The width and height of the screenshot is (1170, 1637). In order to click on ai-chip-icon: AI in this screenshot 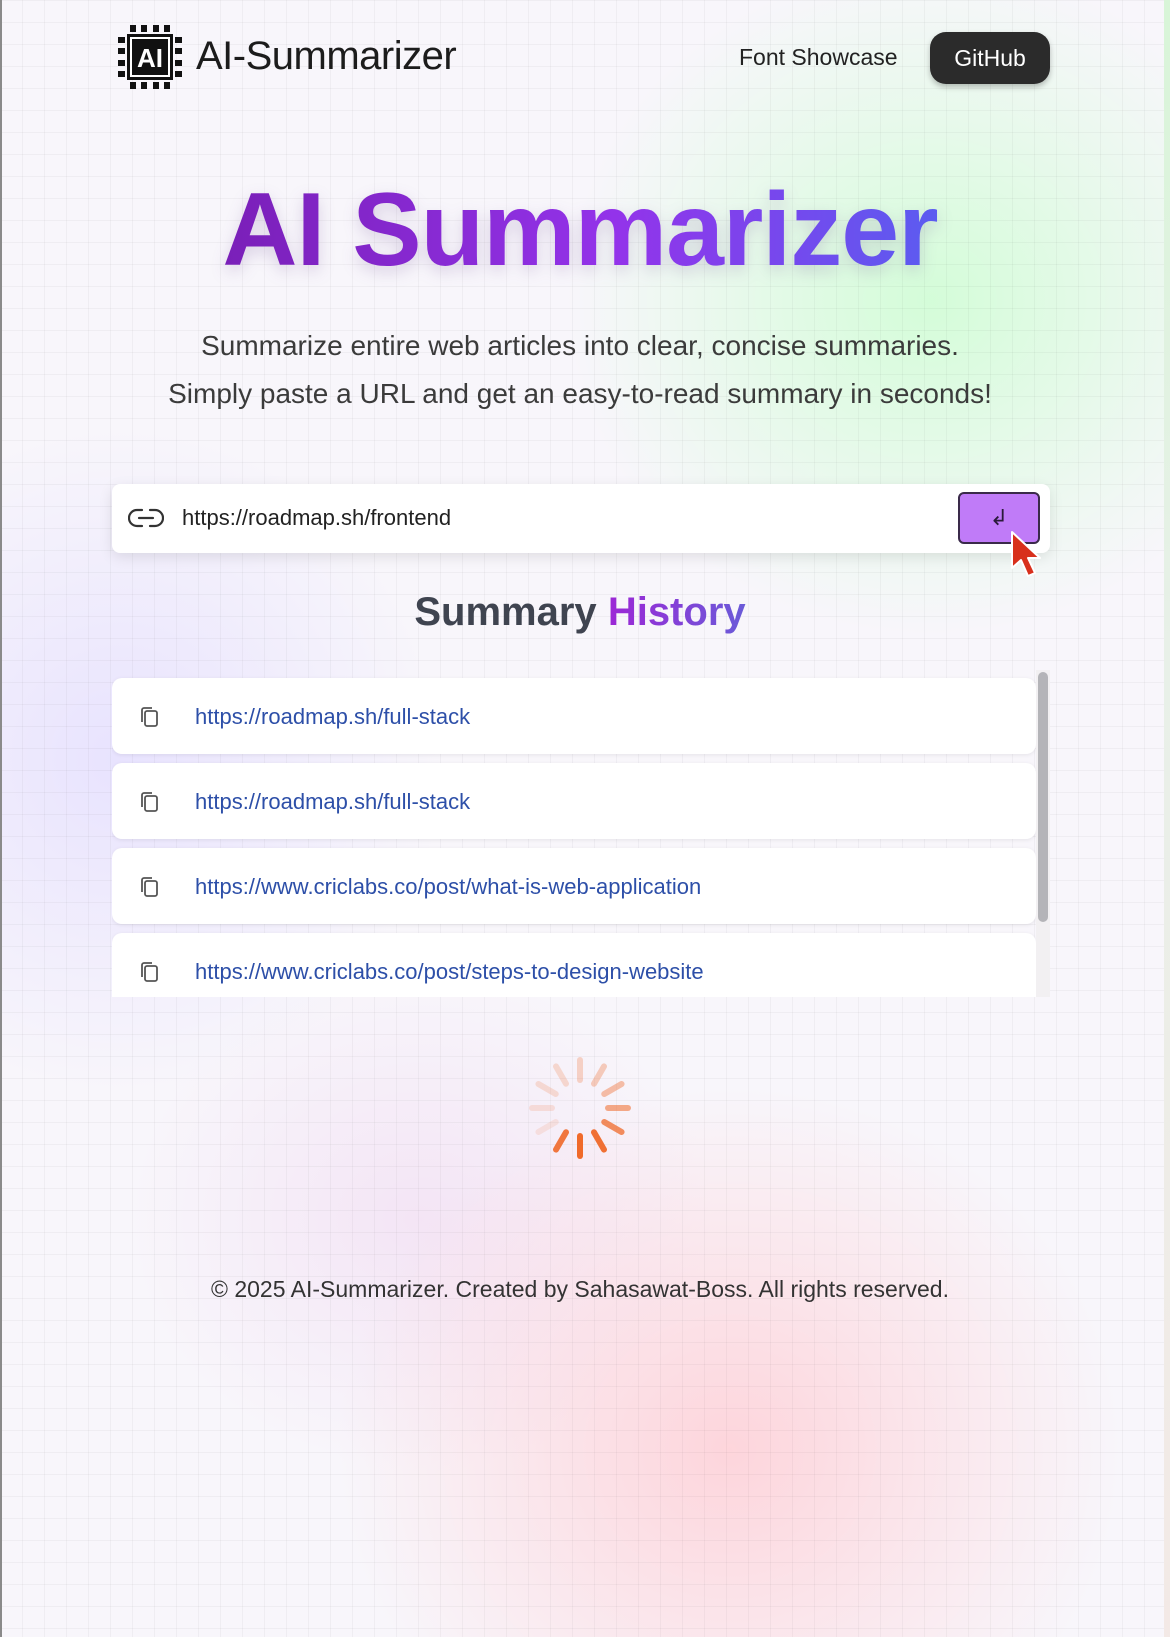, I will do `click(150, 57)`.